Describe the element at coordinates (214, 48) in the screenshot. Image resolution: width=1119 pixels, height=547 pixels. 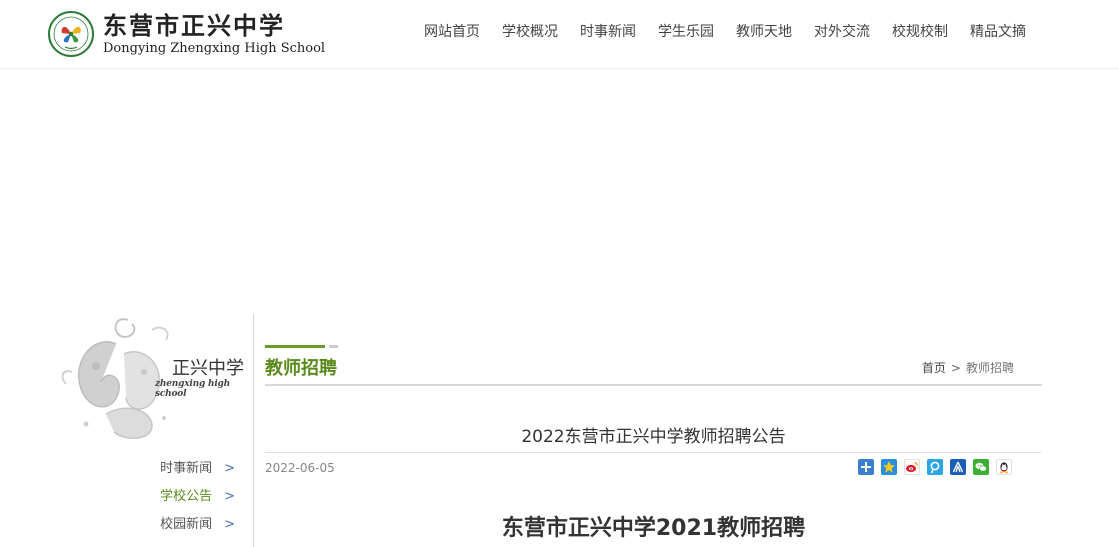
I see `school-name-en: Dongying Zhengxing High School` at that location.